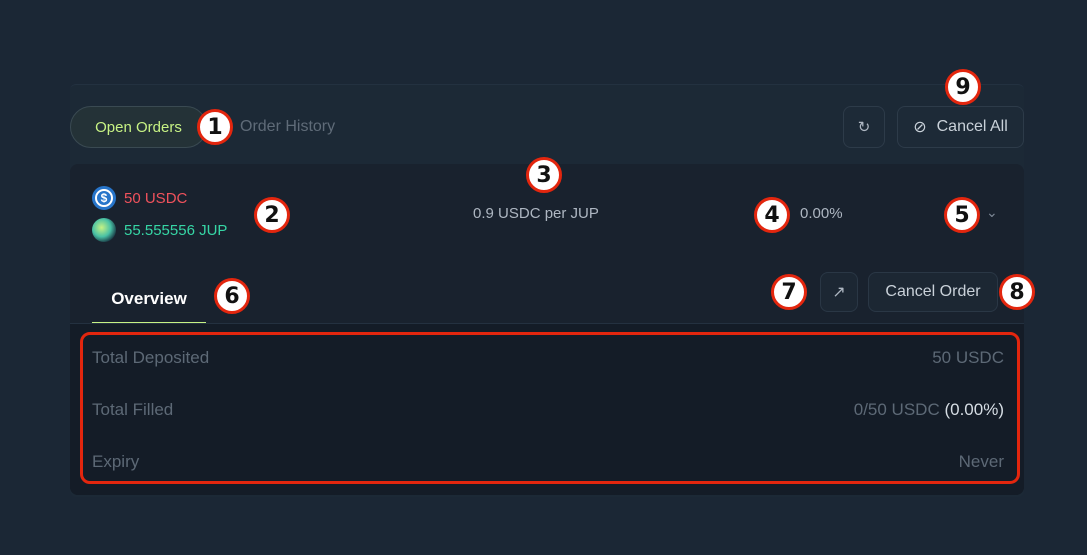 The image size is (1087, 555). Describe the element at coordinates (821, 213) in the screenshot. I see `filled-percent: 0.00%` at that location.